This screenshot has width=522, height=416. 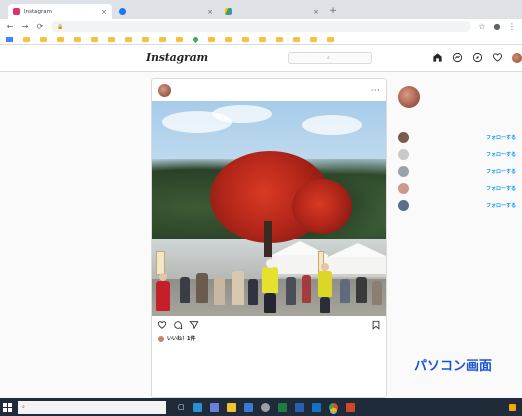 I want to click on excel-app-icon, so click(x=282, y=407).